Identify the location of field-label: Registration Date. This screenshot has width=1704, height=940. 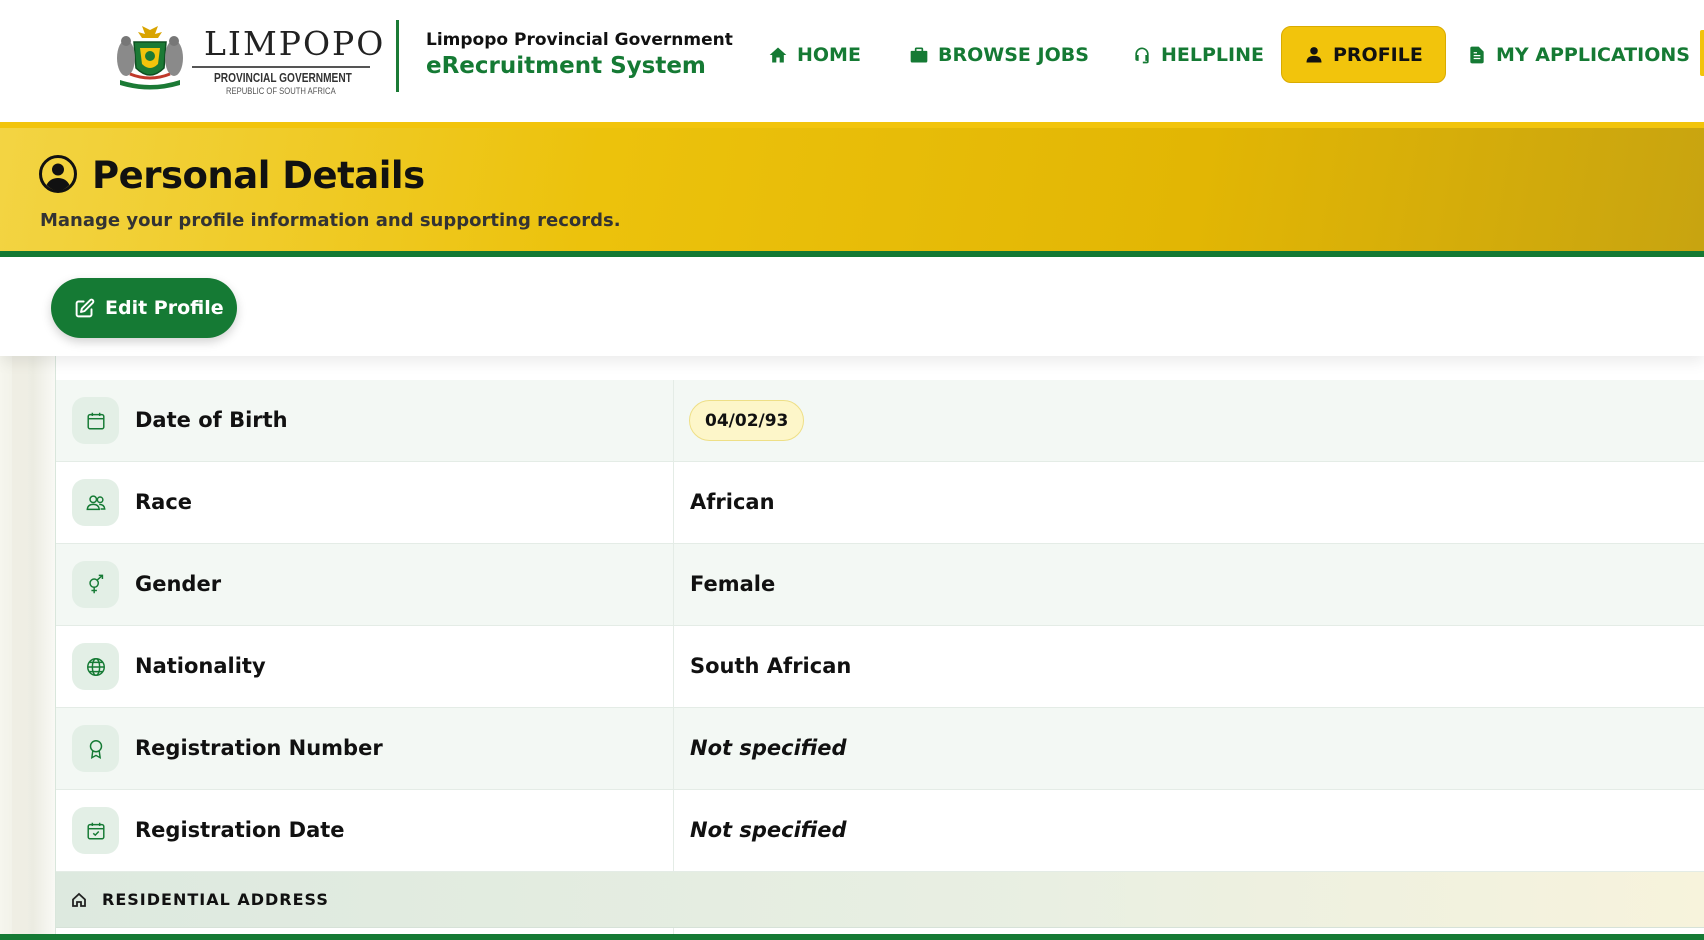
(240, 830).